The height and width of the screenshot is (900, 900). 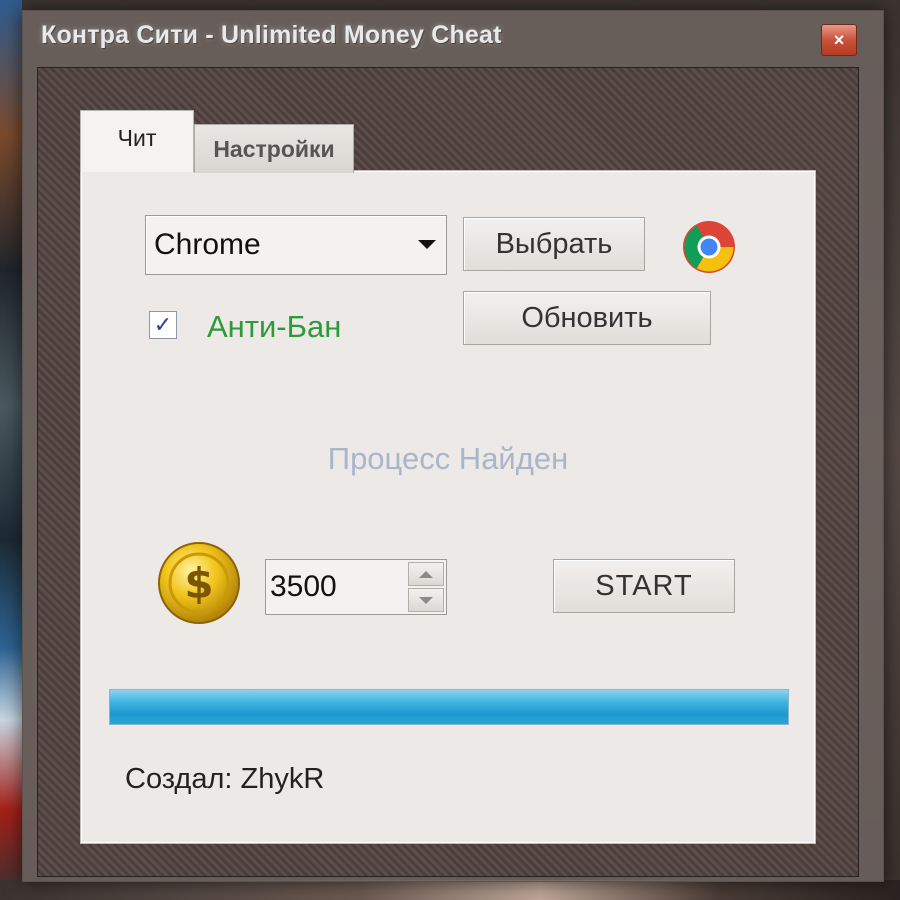 I want to click on tab-settings: Настройки, so click(x=274, y=148).